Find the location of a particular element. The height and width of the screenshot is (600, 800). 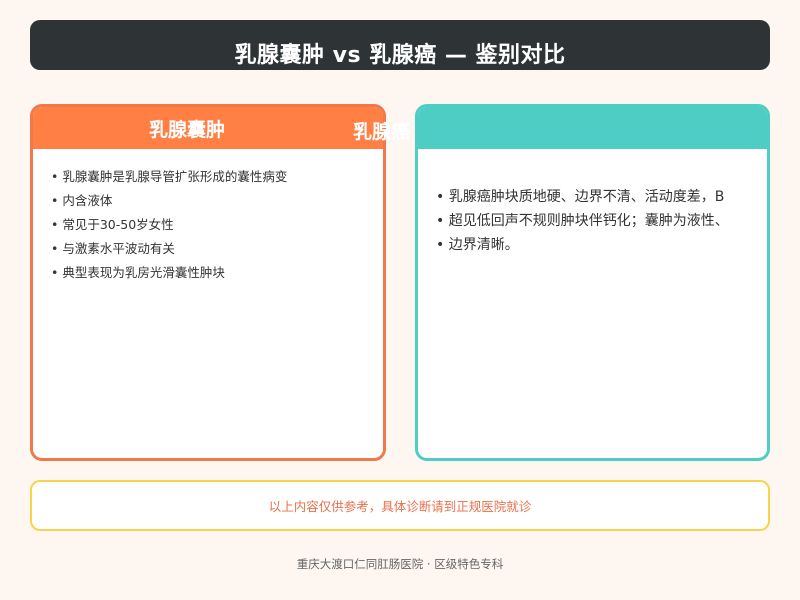

list-item: 乳腺囊肿是乳腺导管扩张形成的囊性病变 is located at coordinates (217, 177).